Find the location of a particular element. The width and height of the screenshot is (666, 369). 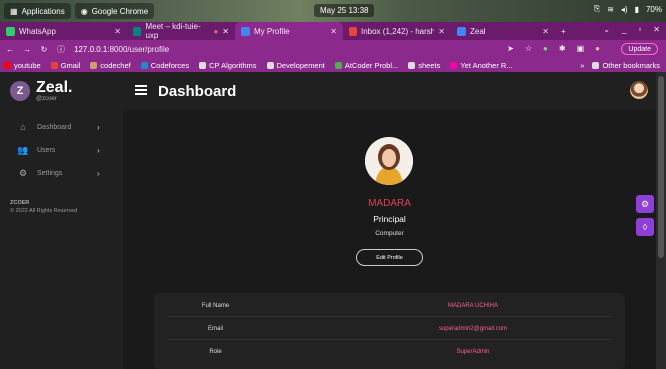

applications-menu: ▦ Applications is located at coordinates (37, 11).